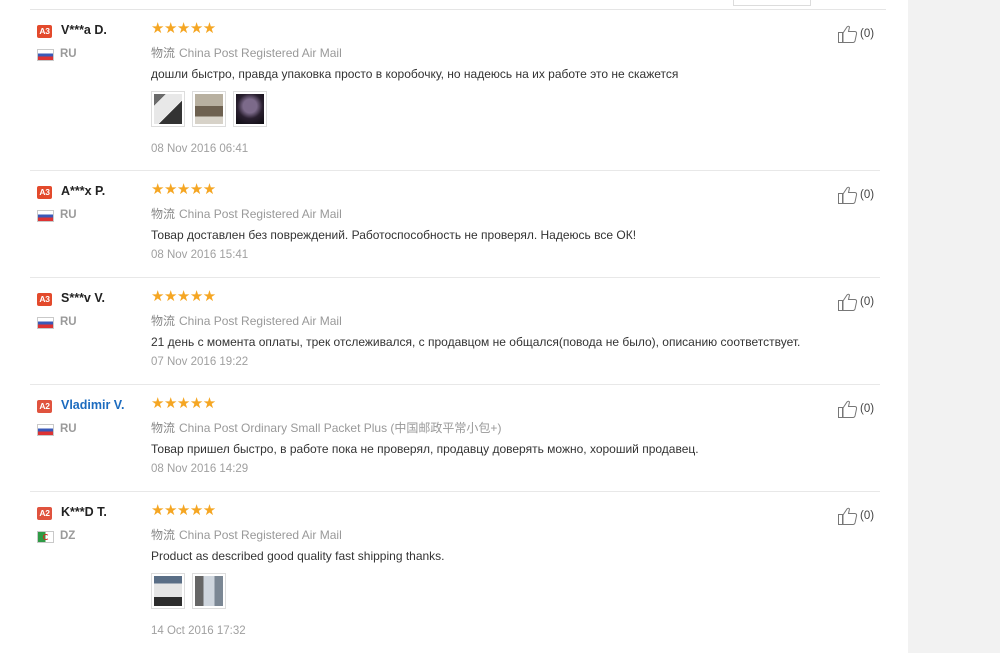 Image resolution: width=1000 pixels, height=653 pixels. What do you see at coordinates (772, 3) in the screenshot?
I see `sort-dropdown` at bounding box center [772, 3].